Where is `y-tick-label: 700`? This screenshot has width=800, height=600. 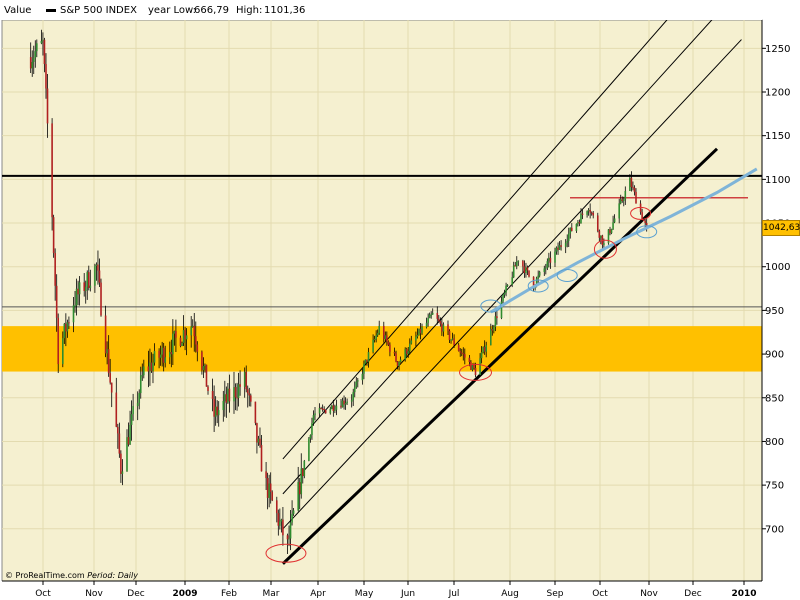 y-tick-label: 700 is located at coordinates (774, 529).